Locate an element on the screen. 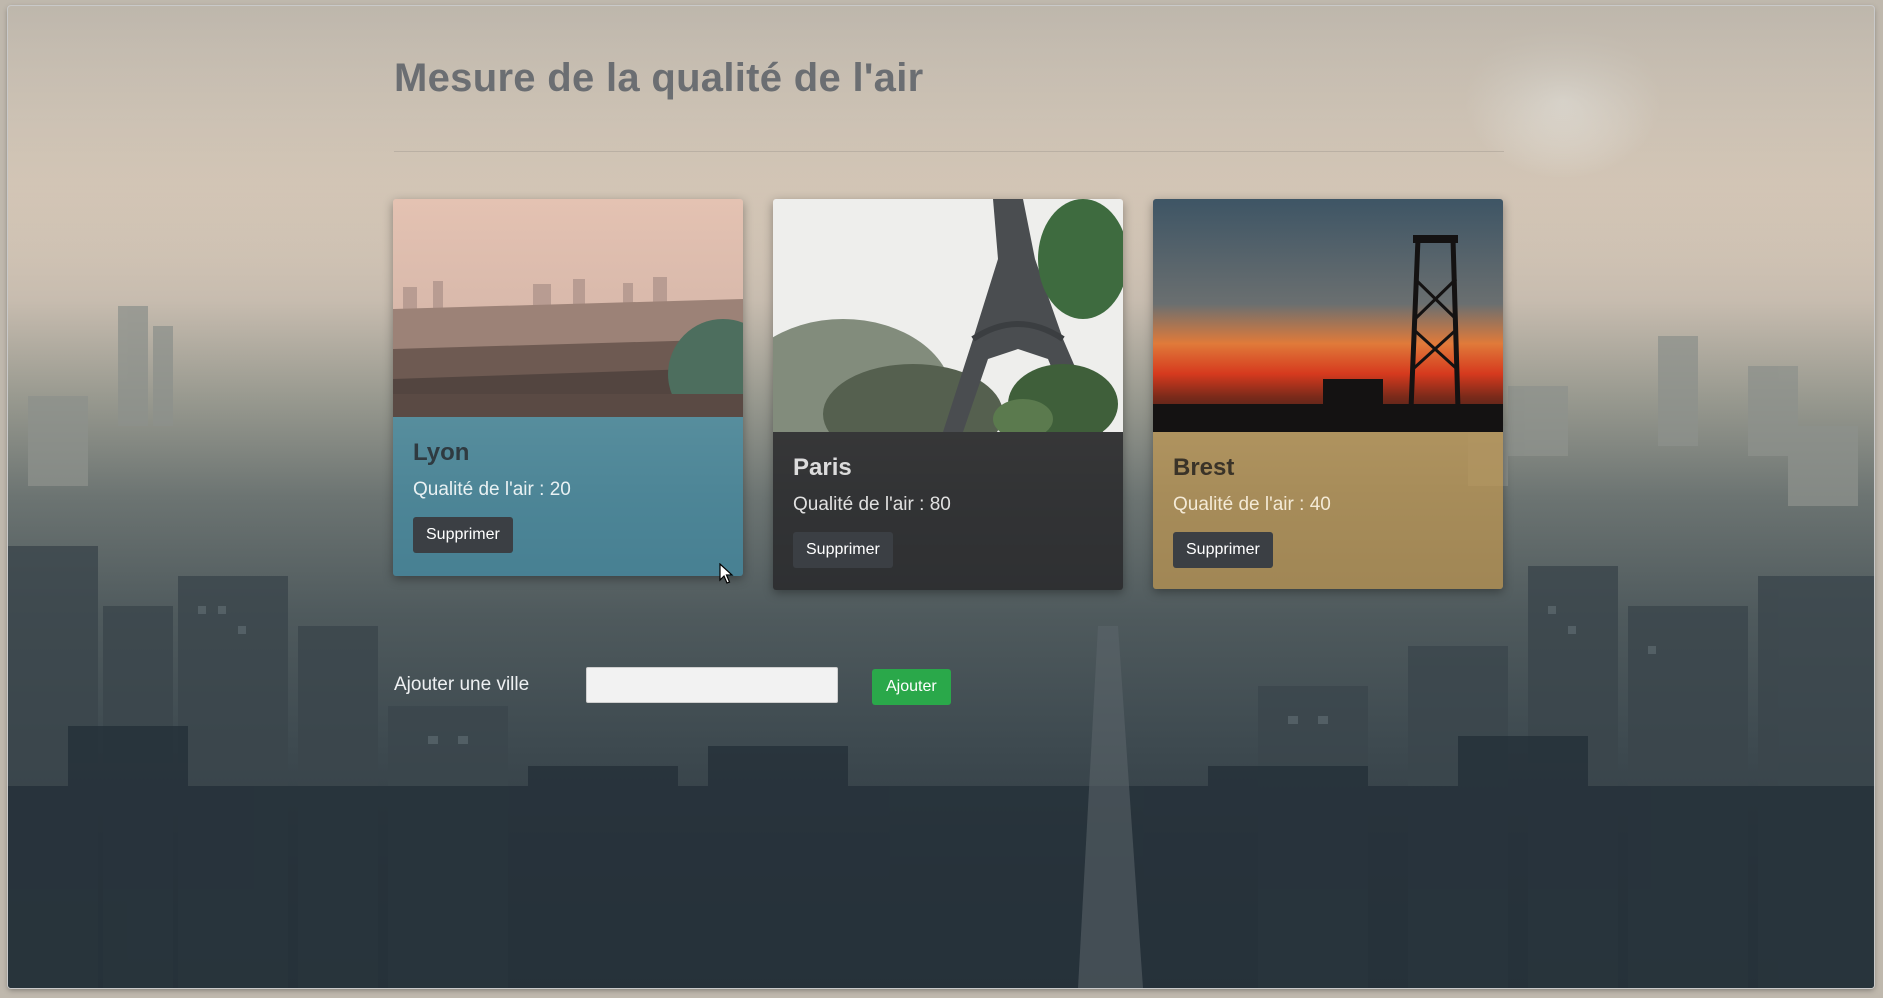 The width and height of the screenshot is (1883, 998). add-city-form: Ajouter une ville Ajouter is located at coordinates (744, 686).